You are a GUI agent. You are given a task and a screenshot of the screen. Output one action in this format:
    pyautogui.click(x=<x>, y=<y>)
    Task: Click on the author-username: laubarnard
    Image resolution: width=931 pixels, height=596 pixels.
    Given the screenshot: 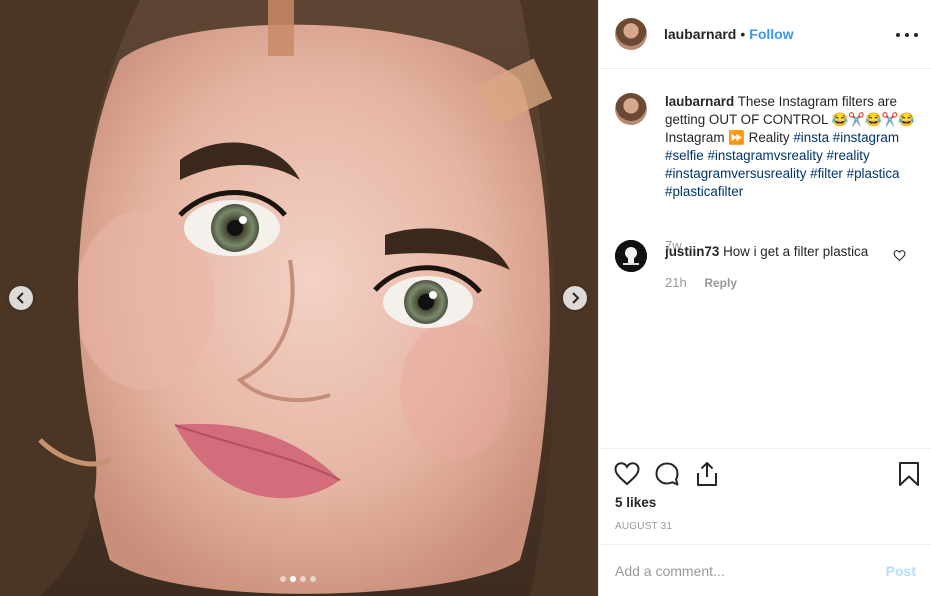 What is the action you would take?
    pyautogui.click(x=700, y=34)
    